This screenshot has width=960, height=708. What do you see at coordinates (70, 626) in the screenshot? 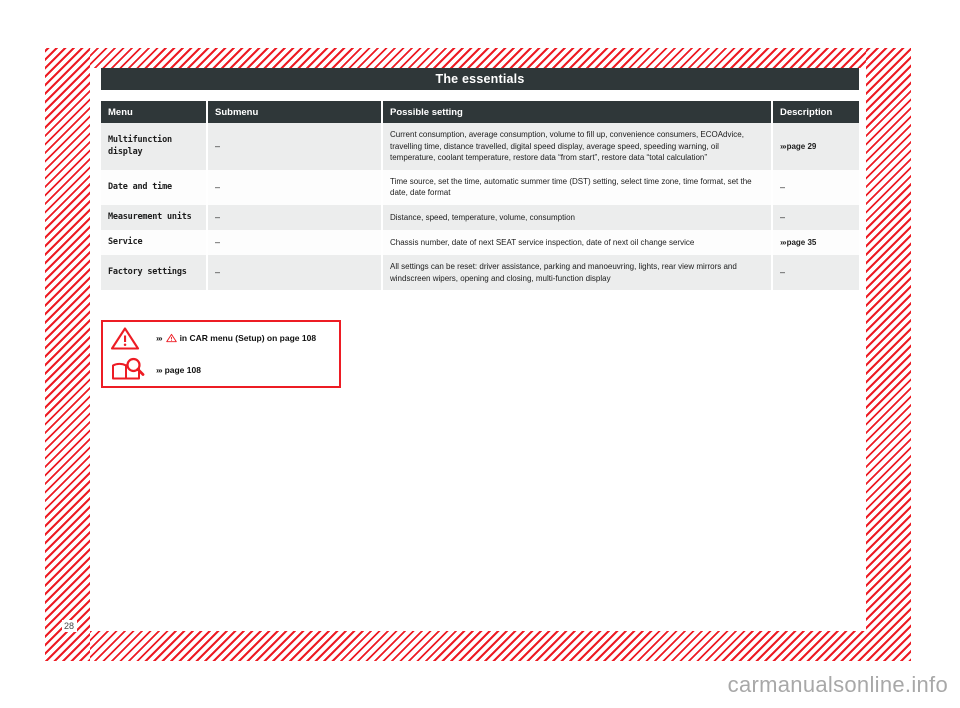
I see `page-number: 28` at bounding box center [70, 626].